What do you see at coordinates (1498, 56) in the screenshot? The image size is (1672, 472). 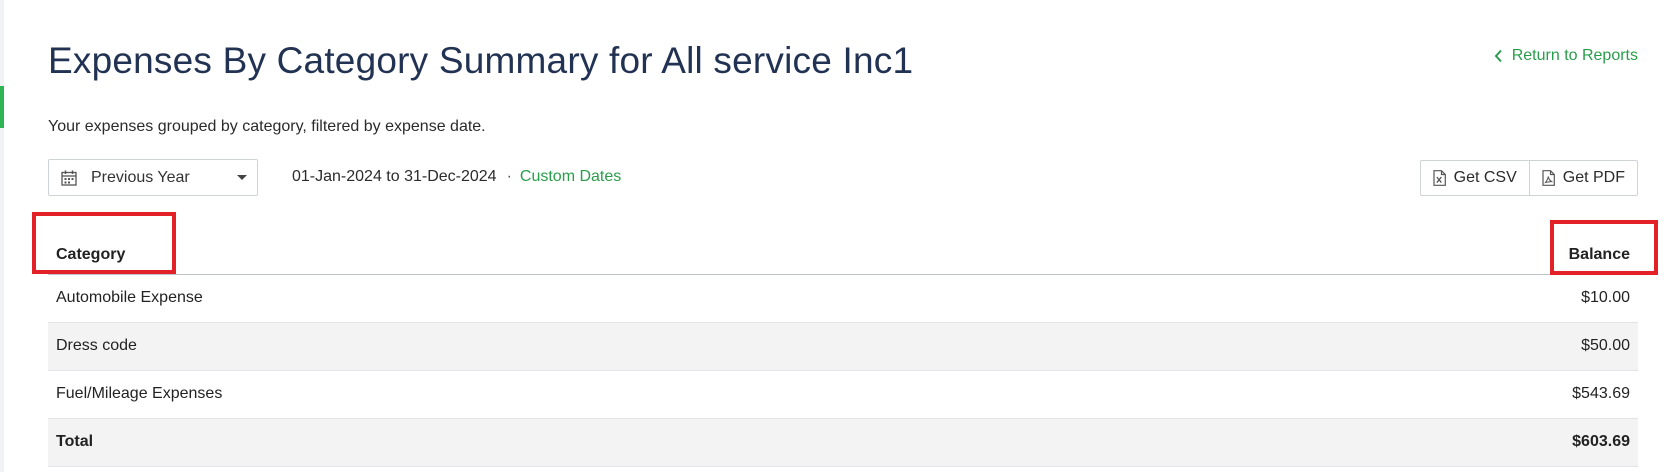 I see `chevron-left-icon` at bounding box center [1498, 56].